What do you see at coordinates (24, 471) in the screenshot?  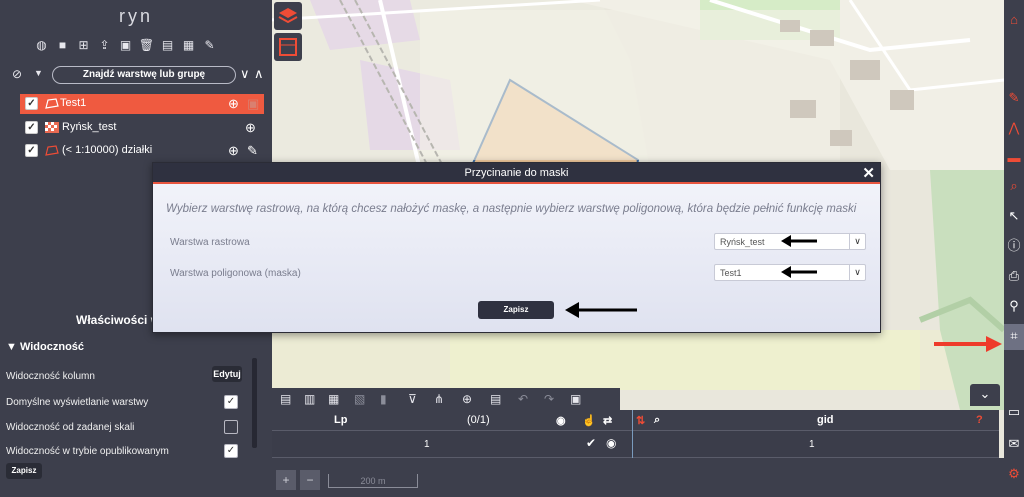 I see `save-properties-button: Zapisz` at bounding box center [24, 471].